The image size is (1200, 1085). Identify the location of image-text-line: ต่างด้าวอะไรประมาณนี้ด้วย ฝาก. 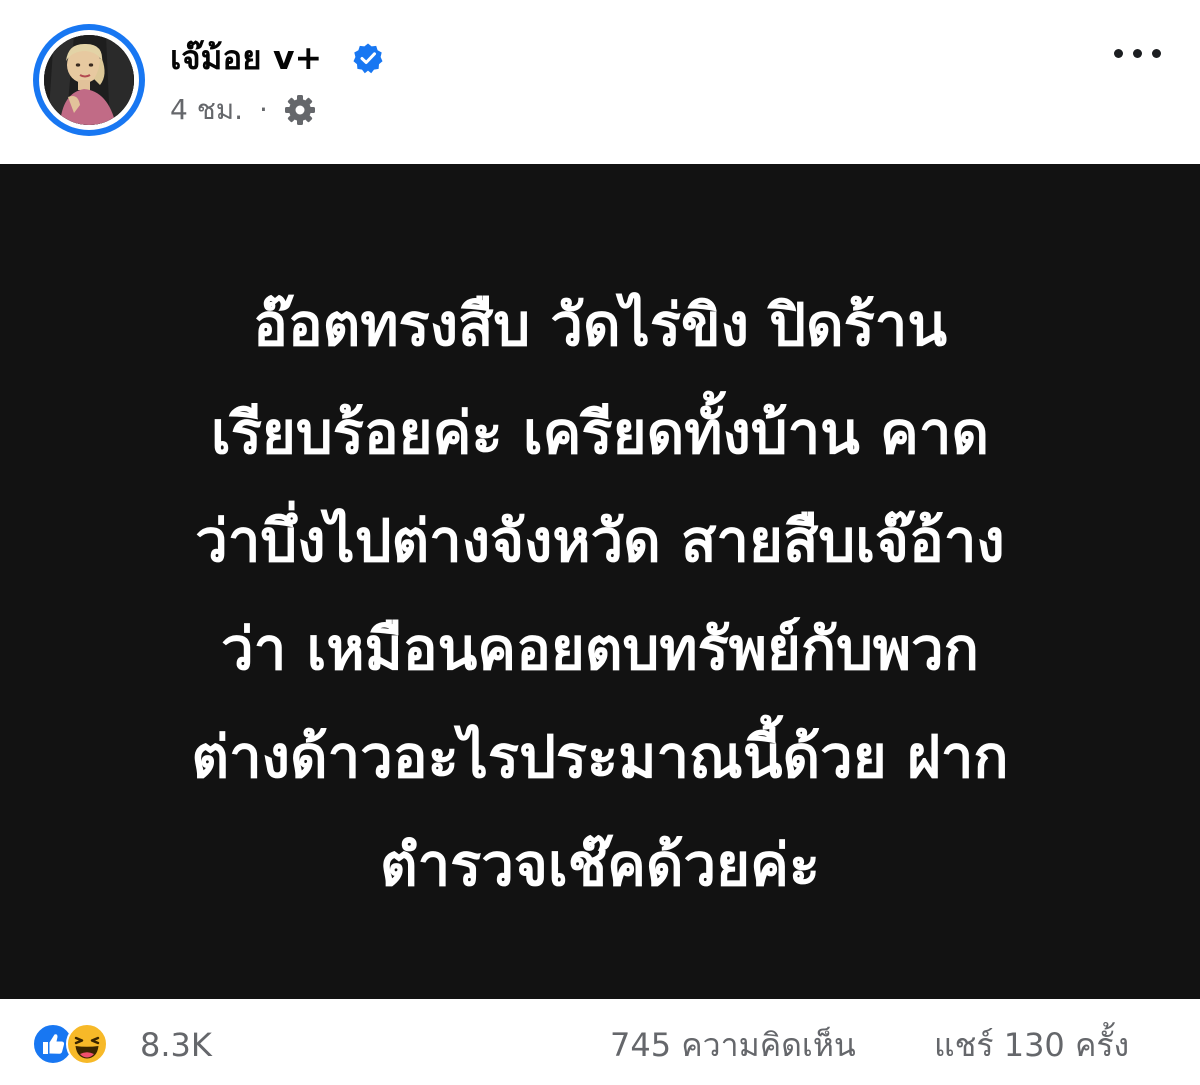
(600, 757).